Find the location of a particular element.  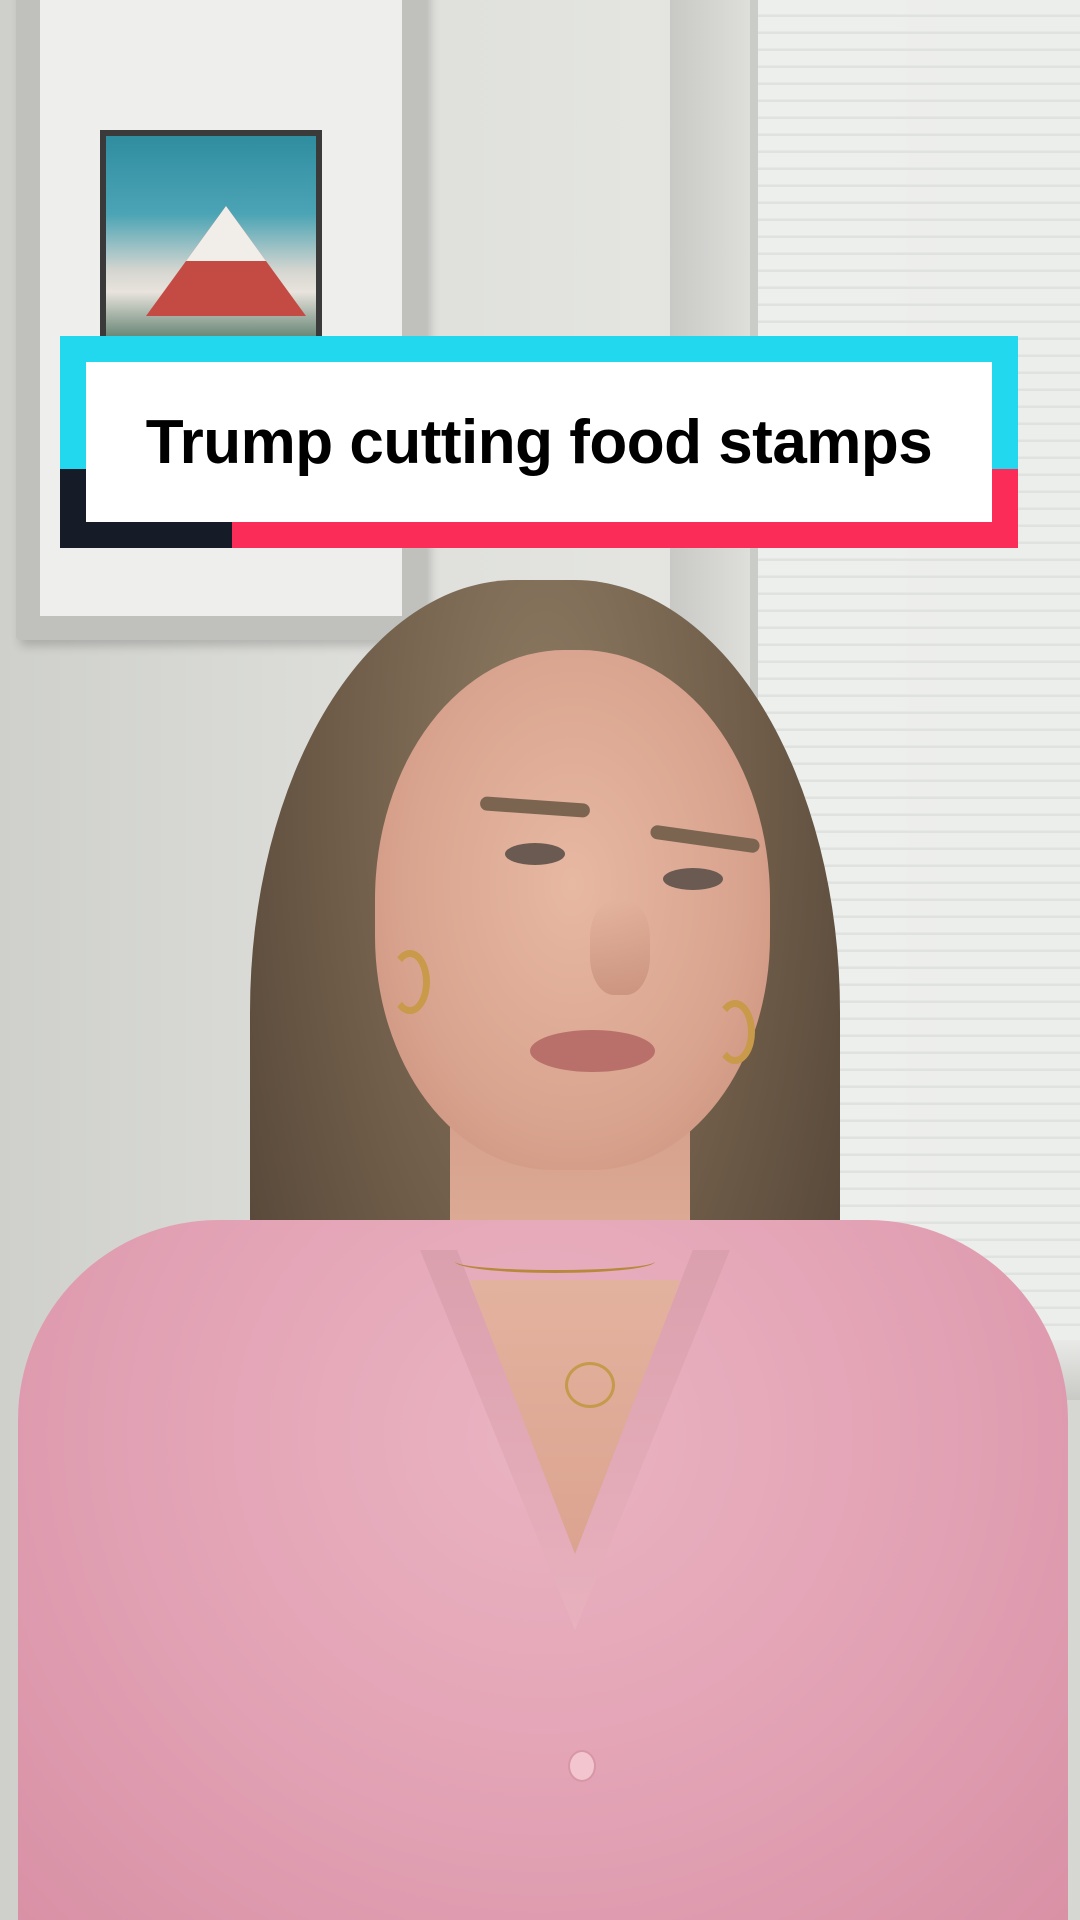

title-banner: Trump cutting food stamps is located at coordinates (539, 442).